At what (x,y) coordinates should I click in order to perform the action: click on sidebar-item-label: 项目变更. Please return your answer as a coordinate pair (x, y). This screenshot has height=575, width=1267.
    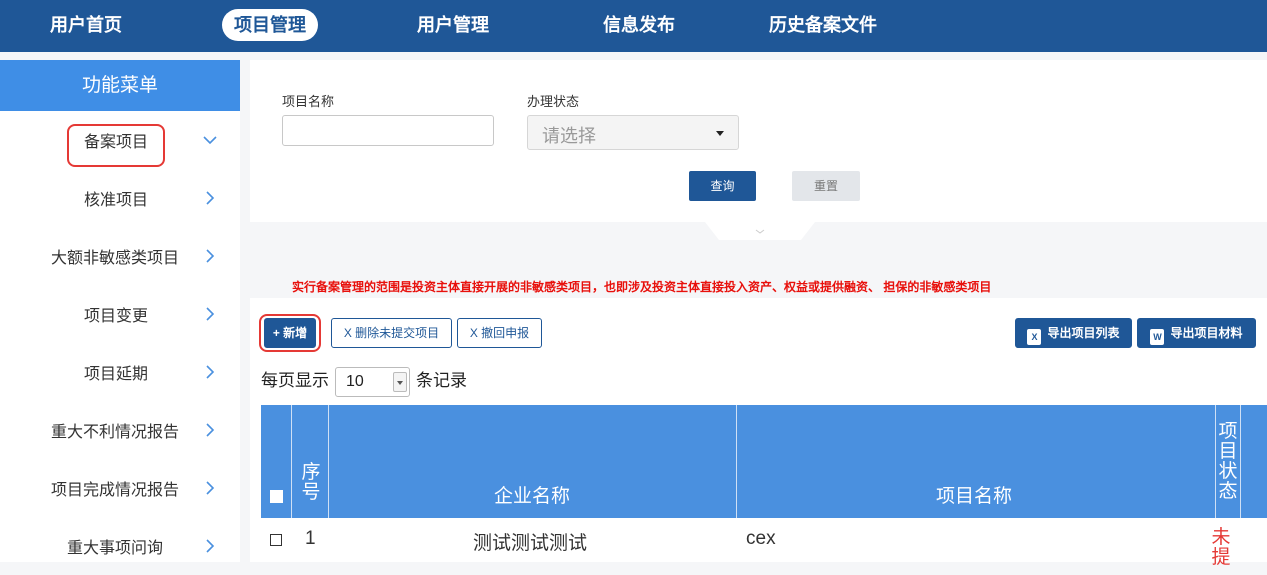
    Looking at the image, I should click on (116, 316).